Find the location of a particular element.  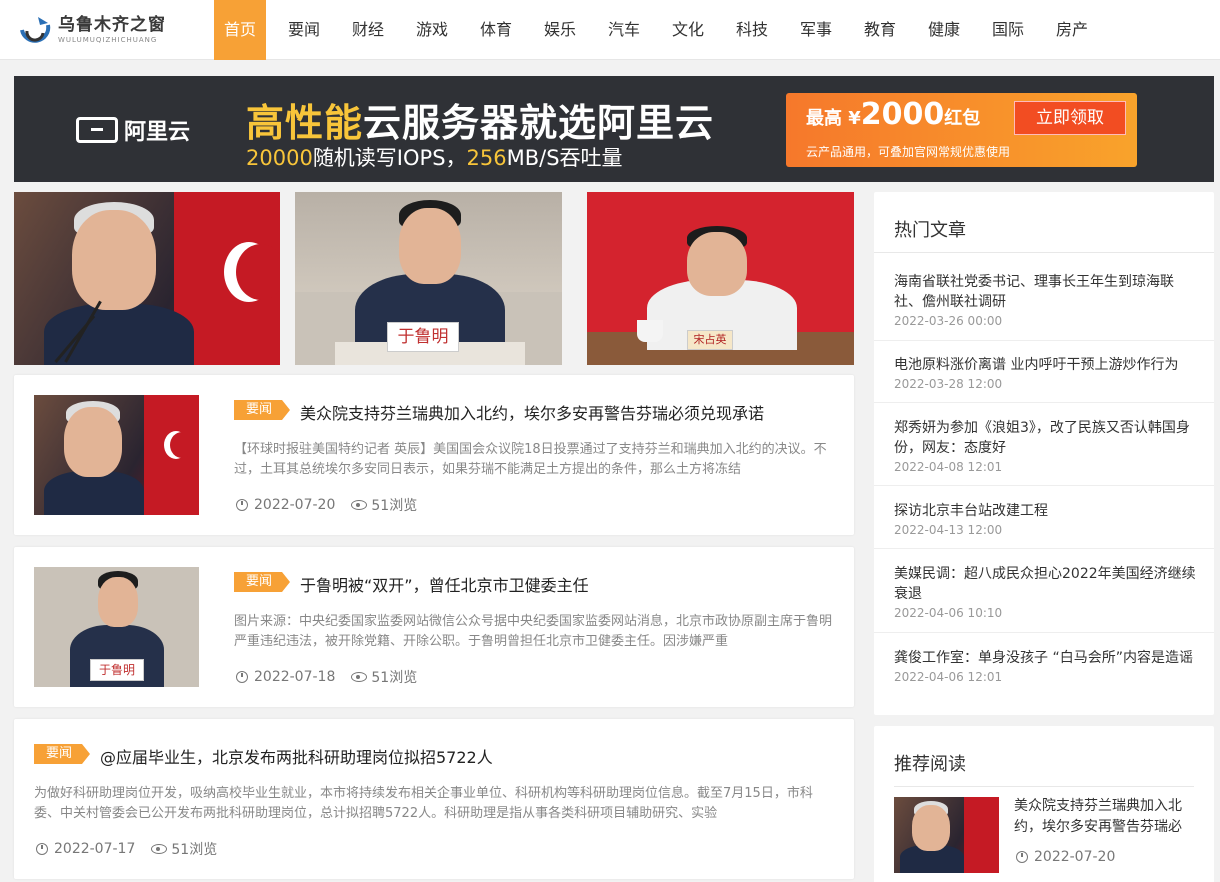

hot-article-item: 龚俊工作室：单身没孩子 “白马会所”内容是造谣 2022-04-06 12:01 is located at coordinates (1046, 666).